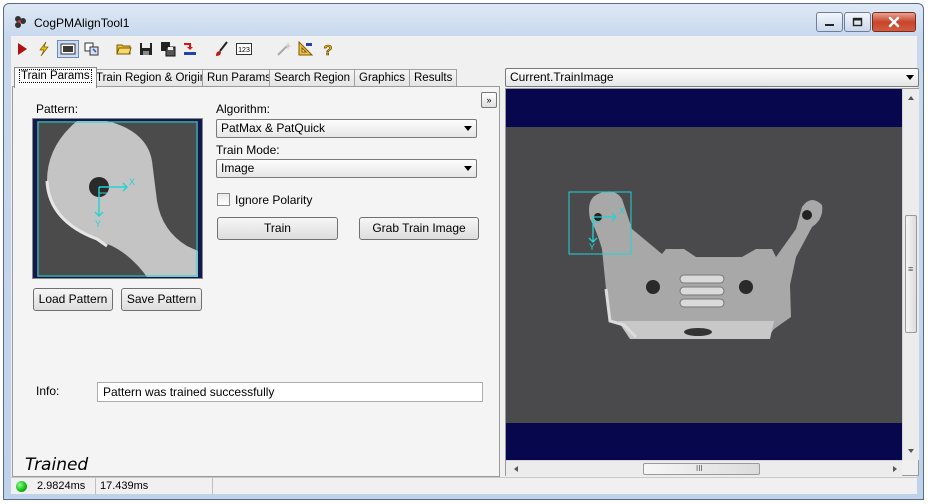  I want to click on save-pattern-button: Save Pattern, so click(161, 299).